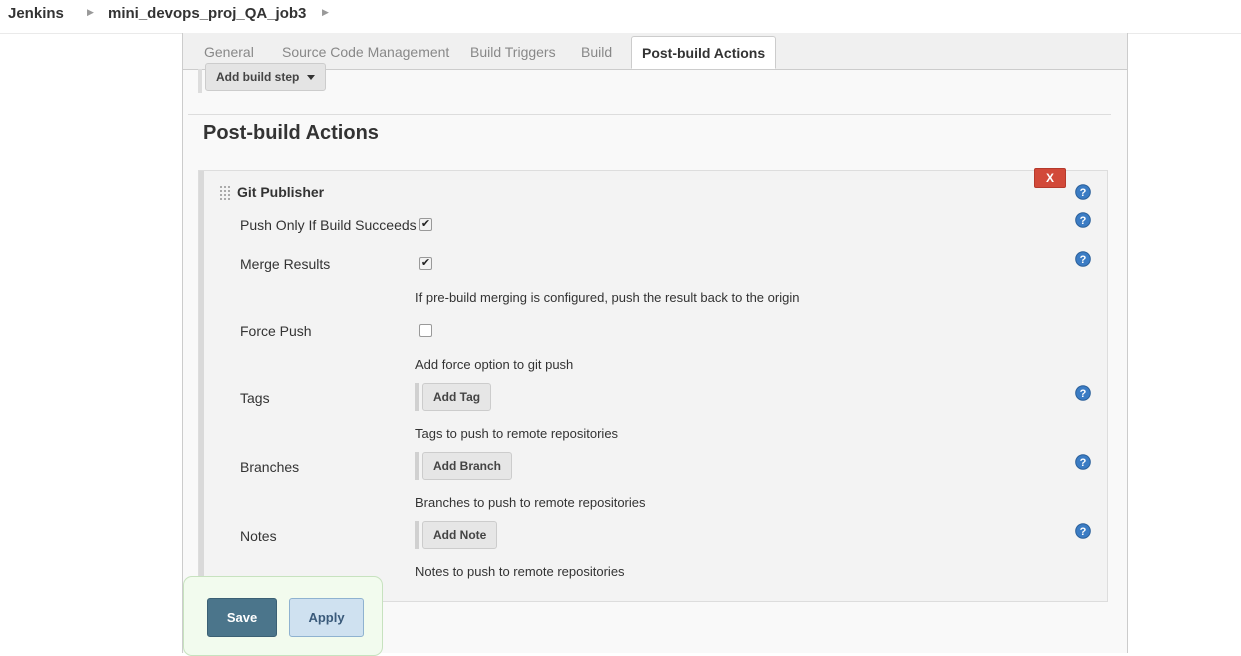  What do you see at coordinates (311, 78) in the screenshot?
I see `caret-down-icon` at bounding box center [311, 78].